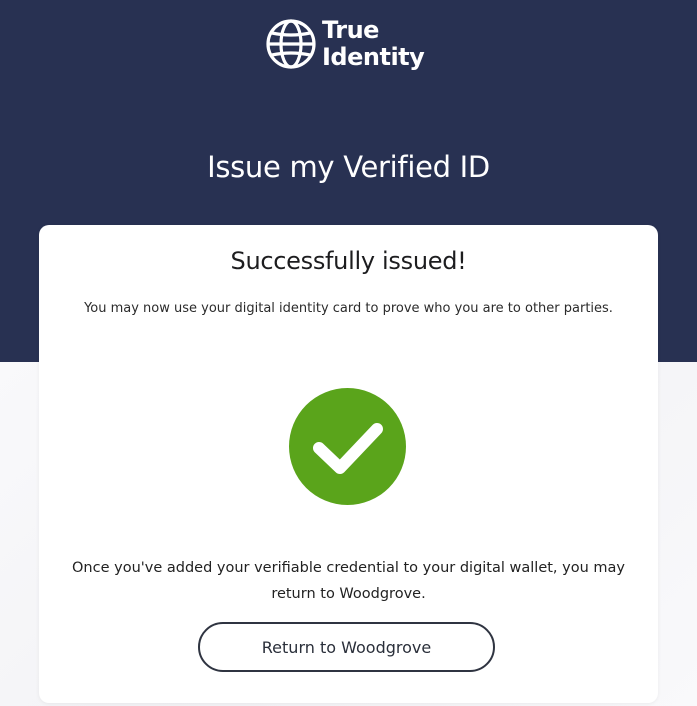 The width and height of the screenshot is (697, 706). What do you see at coordinates (347, 446) in the screenshot?
I see `check-circle-icon` at bounding box center [347, 446].